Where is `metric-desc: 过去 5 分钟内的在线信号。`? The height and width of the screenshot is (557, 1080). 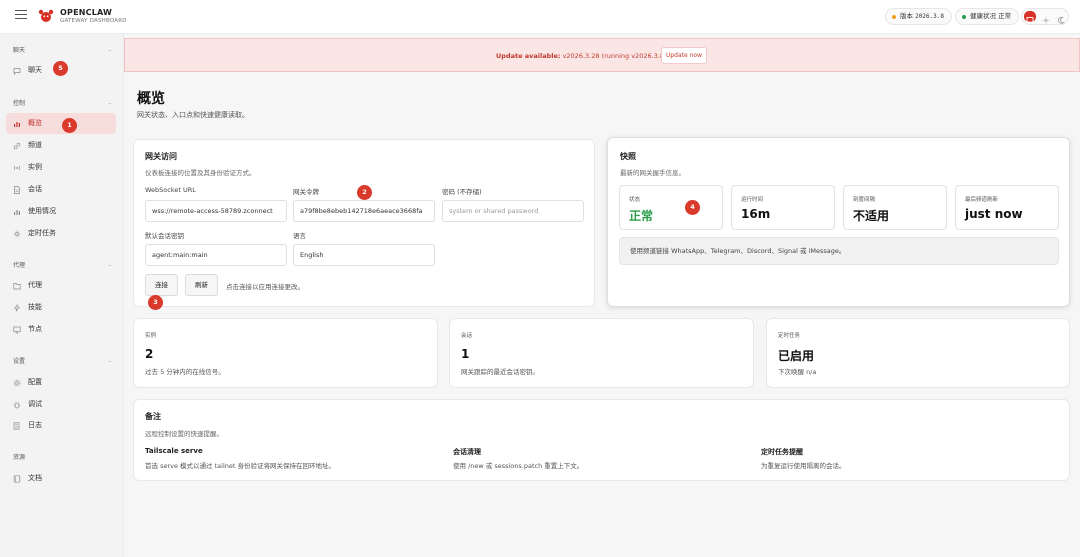 metric-desc: 过去 5 分钟内的在线信号。 is located at coordinates (185, 372).